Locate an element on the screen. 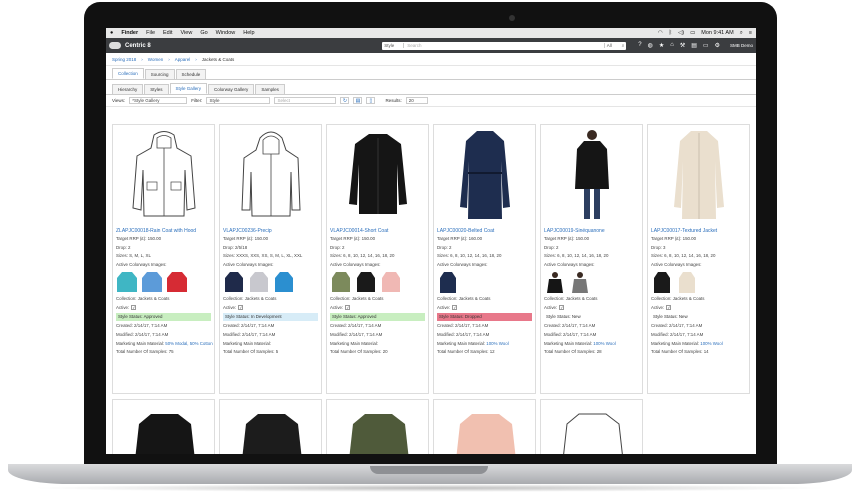 Image resolution: width=859 pixels, height=500 pixels. breadcrumb-item: Women is located at coordinates (155, 59).